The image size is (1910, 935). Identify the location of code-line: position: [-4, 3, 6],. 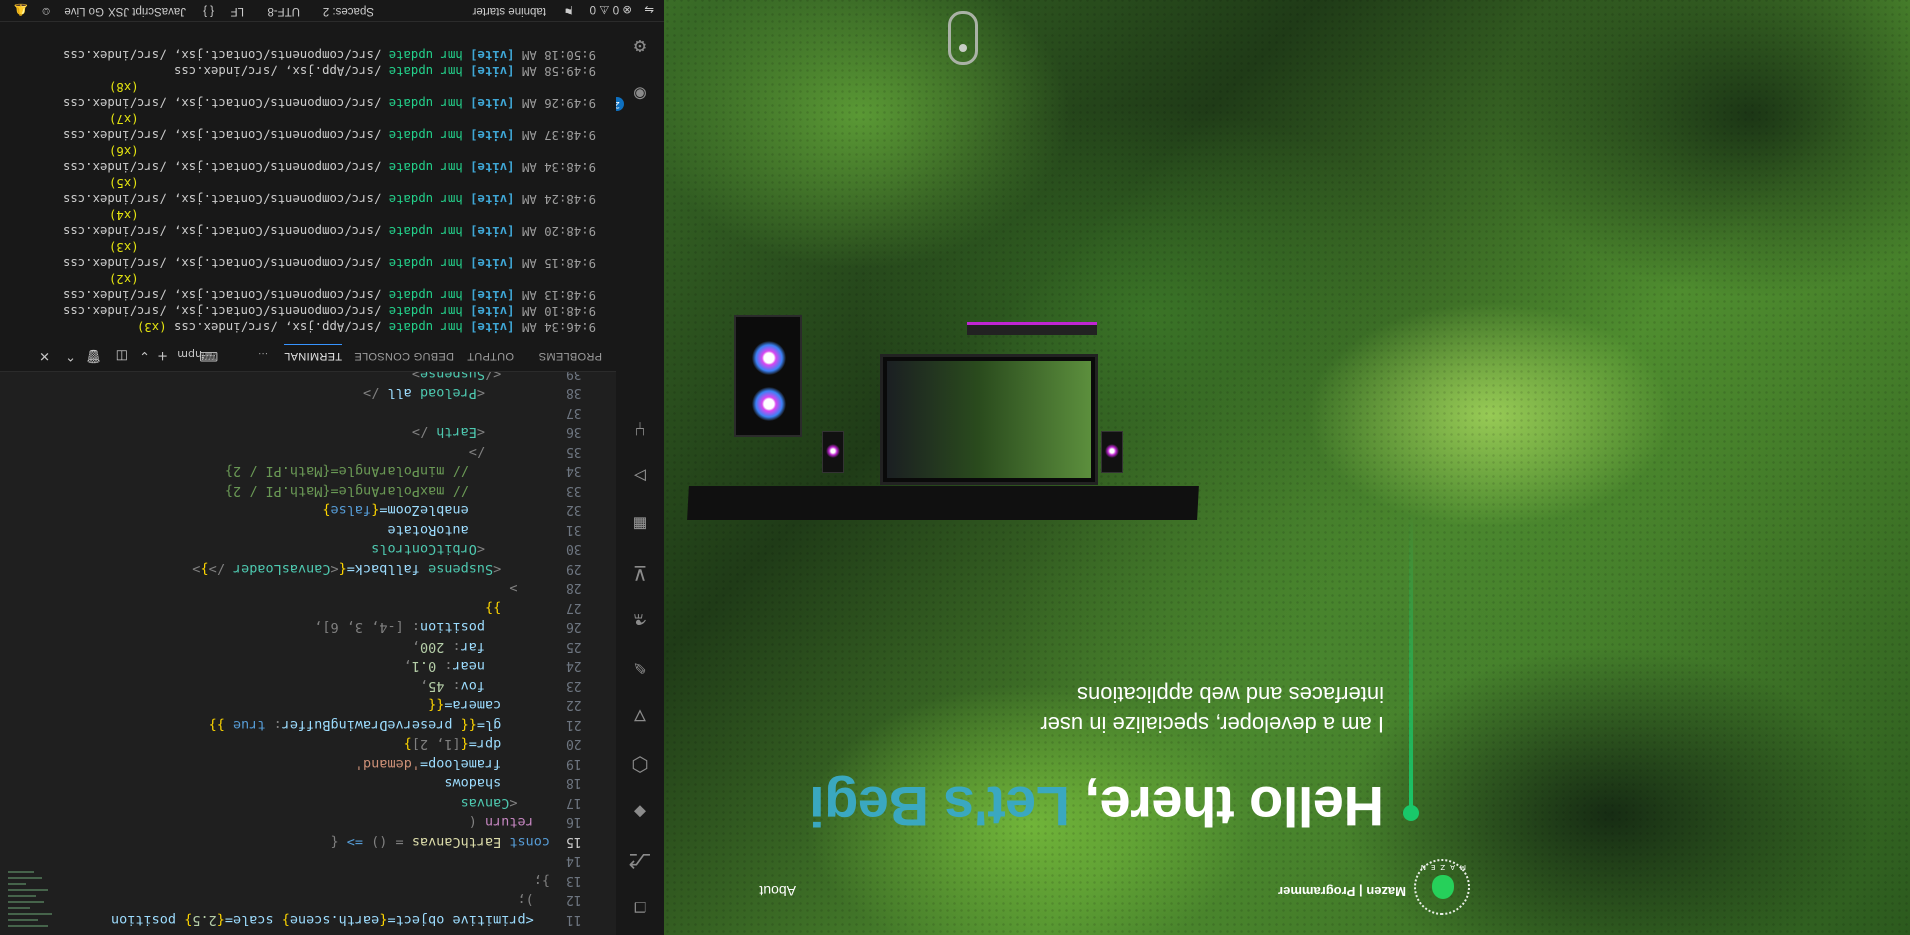
(432, 627).